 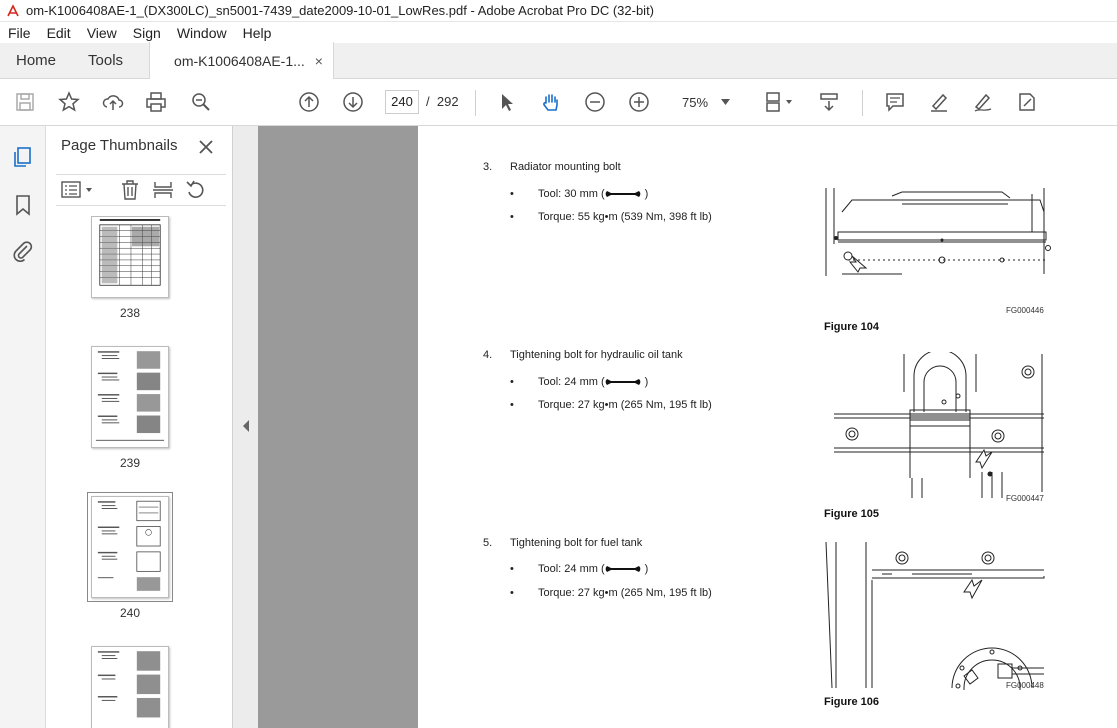 I want to click on figure-105-drawing, so click(x=939, y=425).